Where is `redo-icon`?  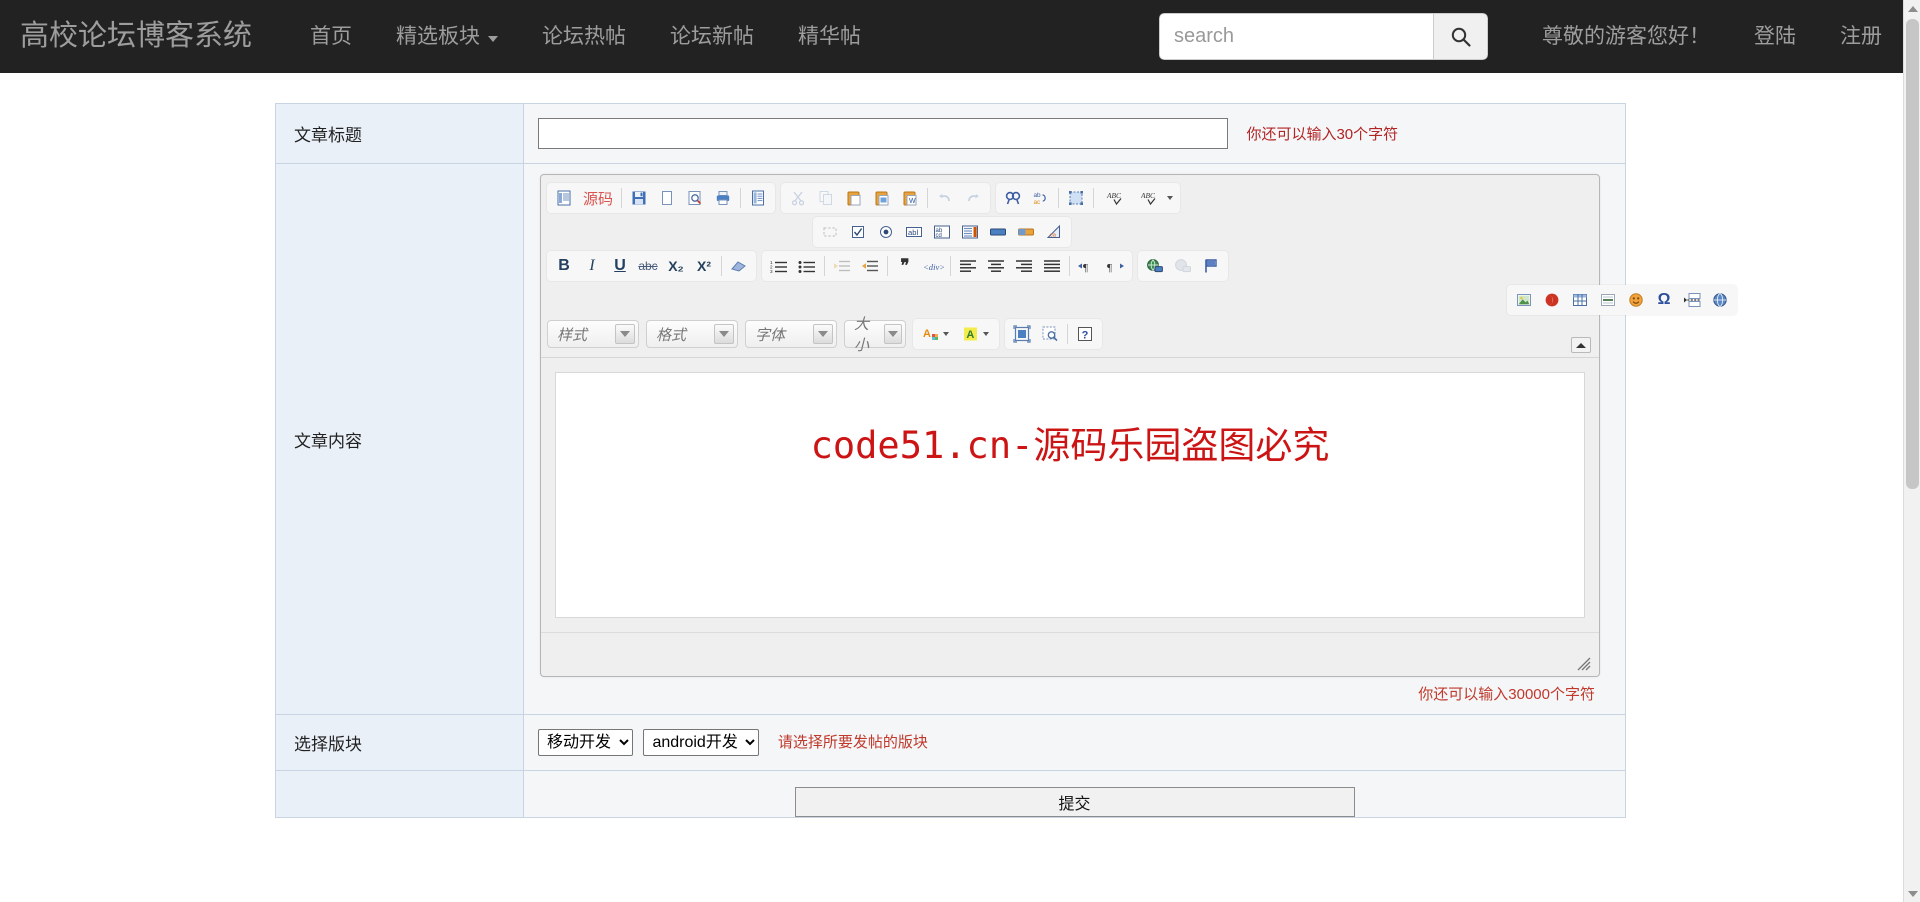
redo-icon is located at coordinates (973, 198).